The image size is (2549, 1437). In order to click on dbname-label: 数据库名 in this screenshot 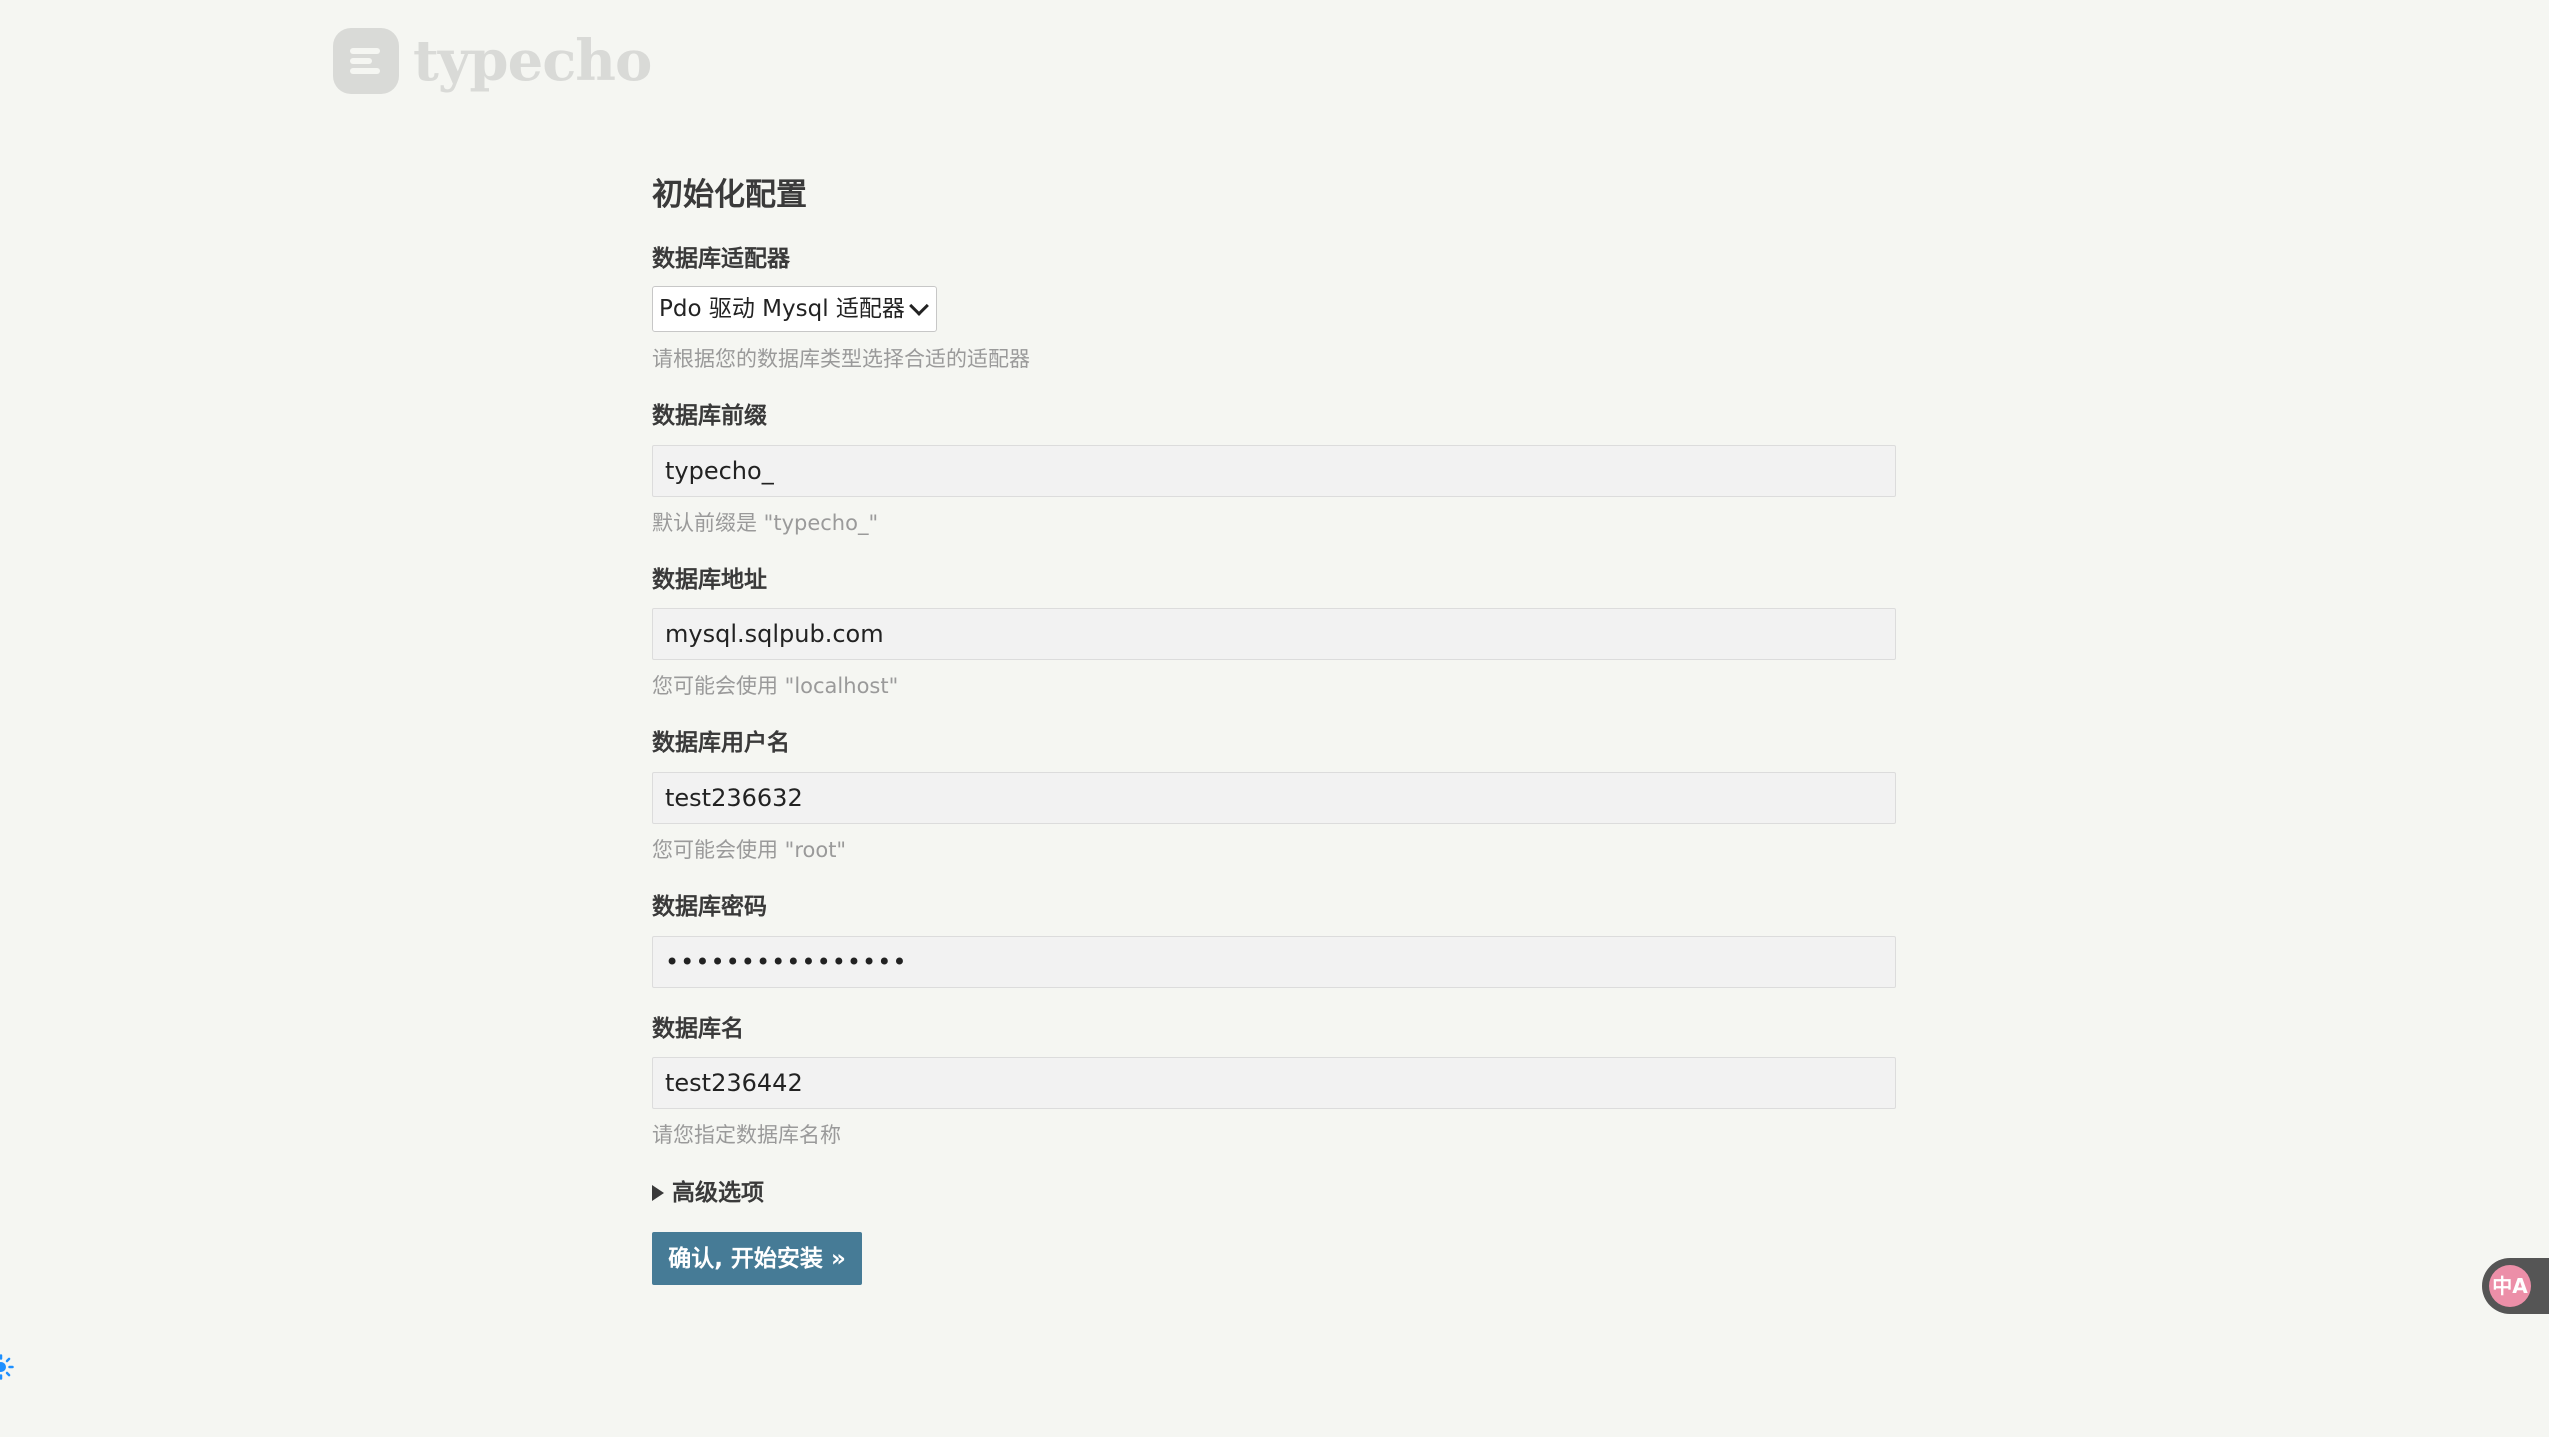, I will do `click(698, 1029)`.